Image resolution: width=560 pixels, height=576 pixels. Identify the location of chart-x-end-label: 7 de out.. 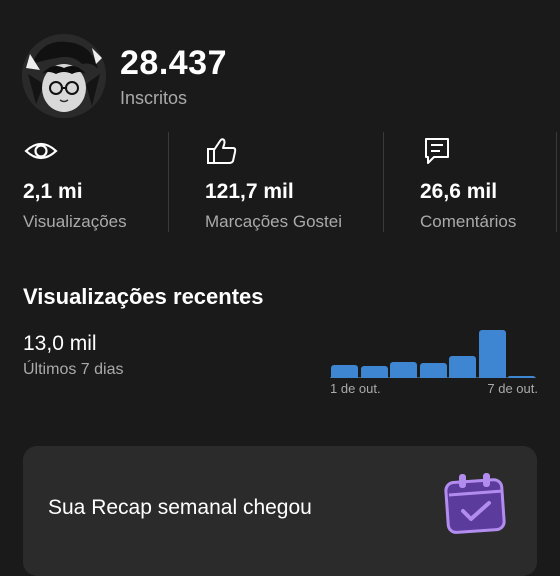
(512, 388).